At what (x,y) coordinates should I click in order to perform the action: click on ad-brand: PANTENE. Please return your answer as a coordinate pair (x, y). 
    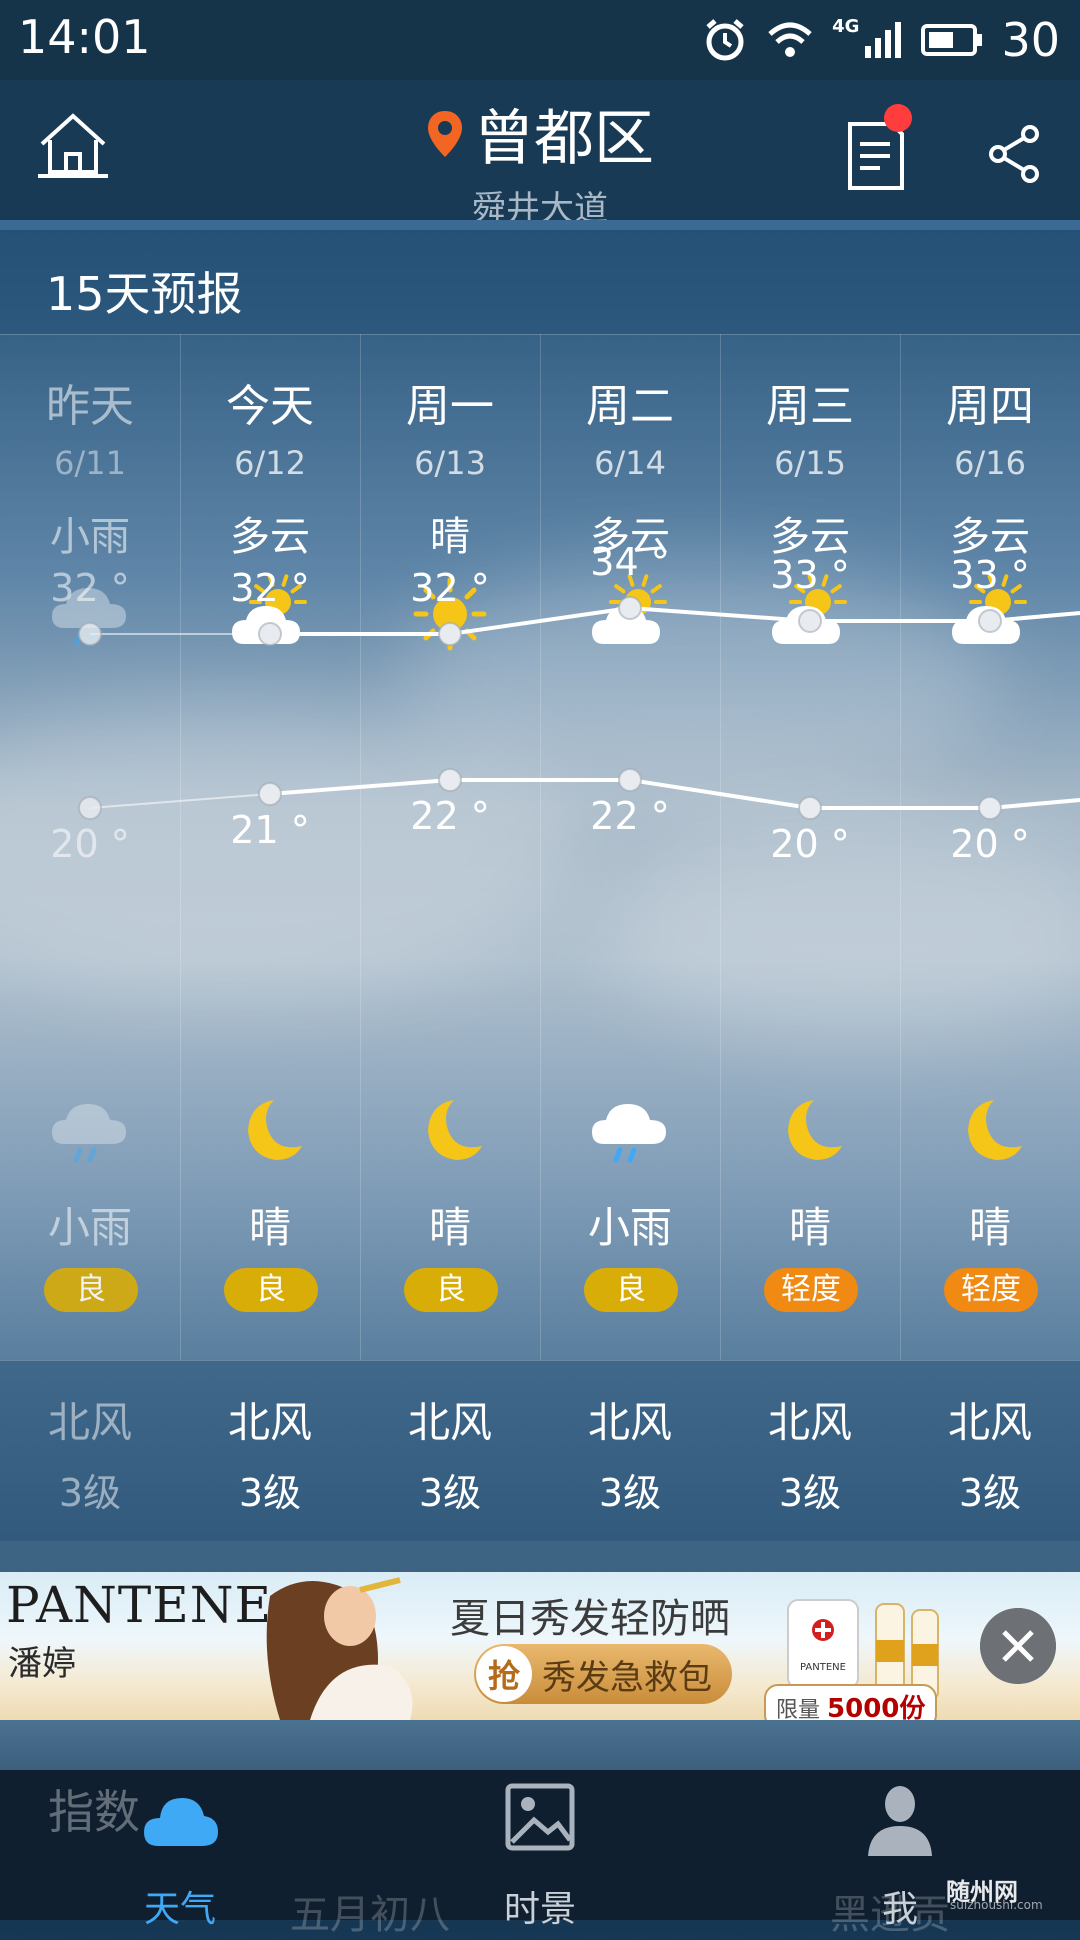
    Looking at the image, I should click on (139, 1605).